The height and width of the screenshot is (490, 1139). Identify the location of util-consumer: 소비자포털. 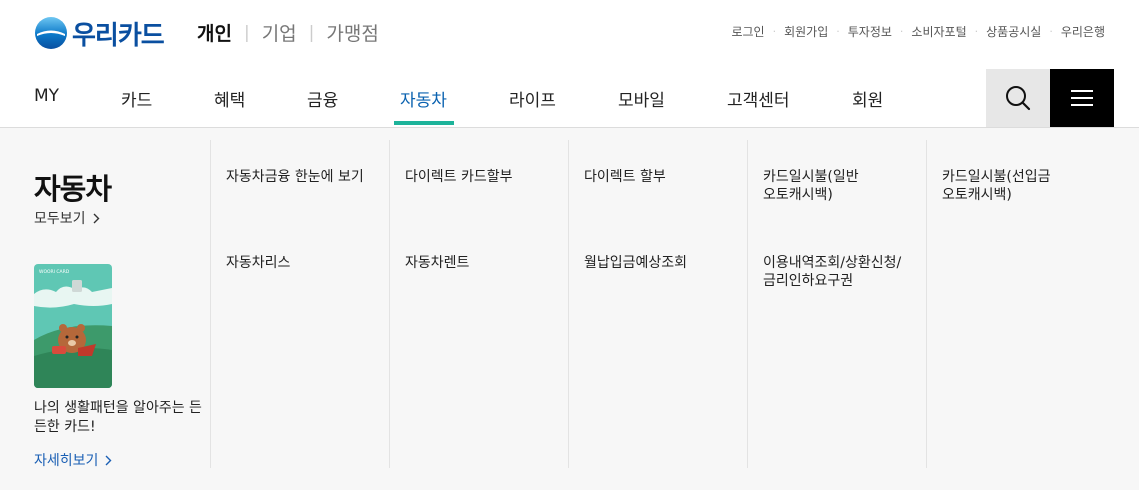
(938, 31).